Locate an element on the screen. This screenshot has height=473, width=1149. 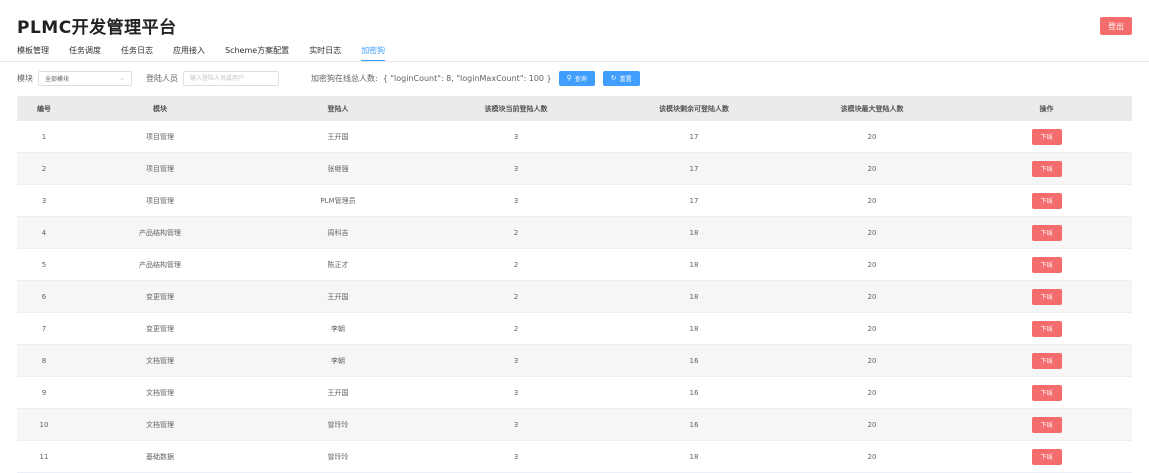
tab-item: 任务日志 is located at coordinates (137, 52).